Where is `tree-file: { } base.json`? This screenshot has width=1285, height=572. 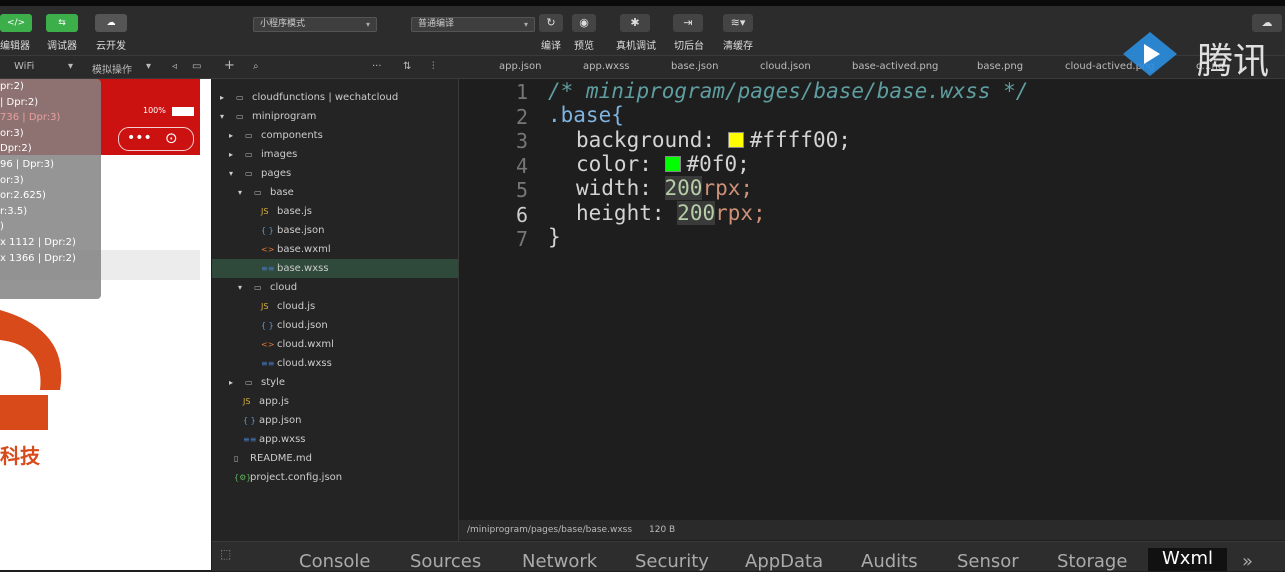 tree-file: { } base.json is located at coordinates (335, 230).